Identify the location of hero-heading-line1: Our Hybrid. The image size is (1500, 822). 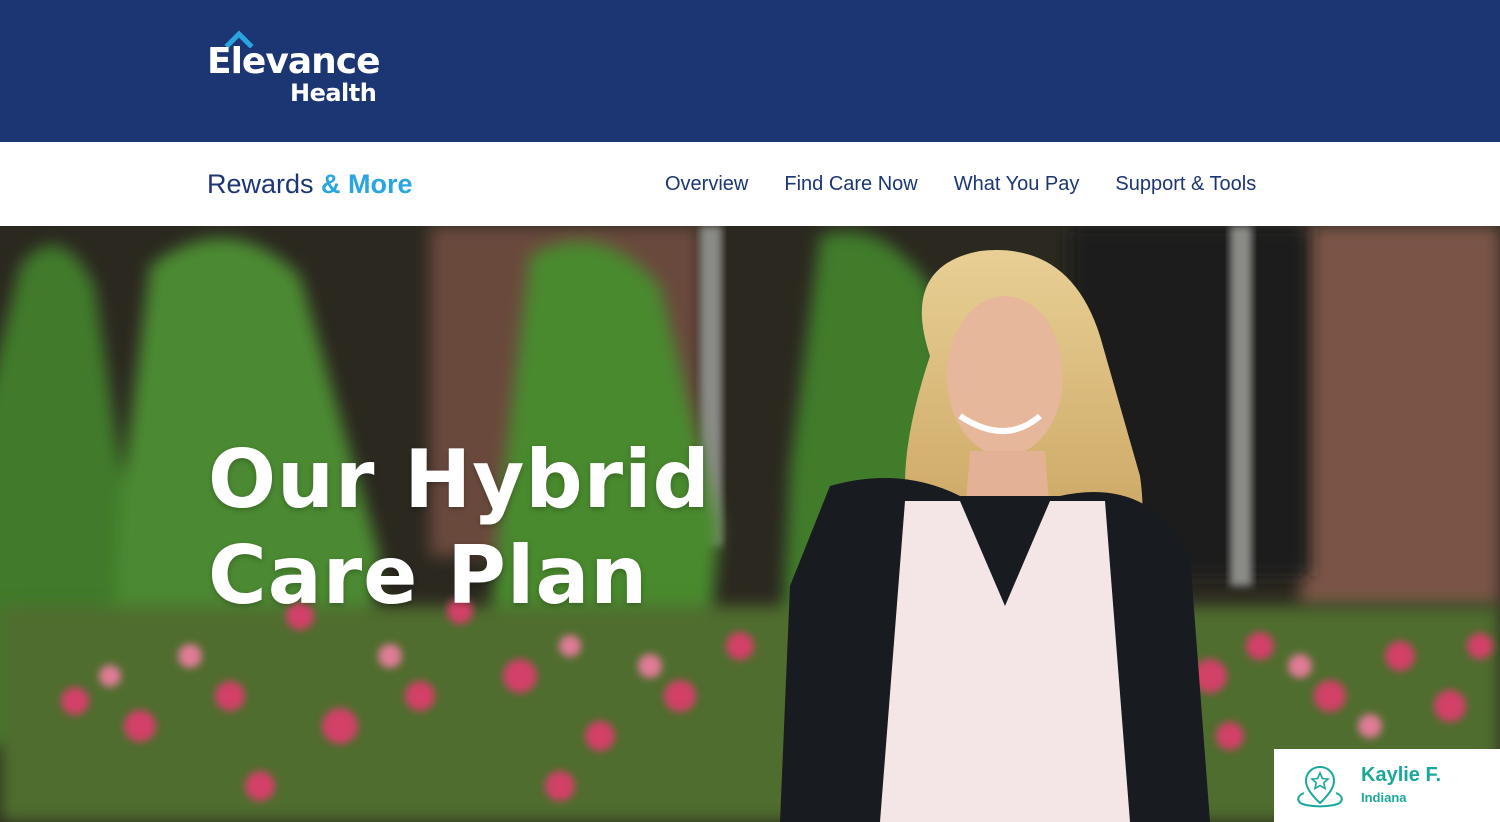
(459, 479).